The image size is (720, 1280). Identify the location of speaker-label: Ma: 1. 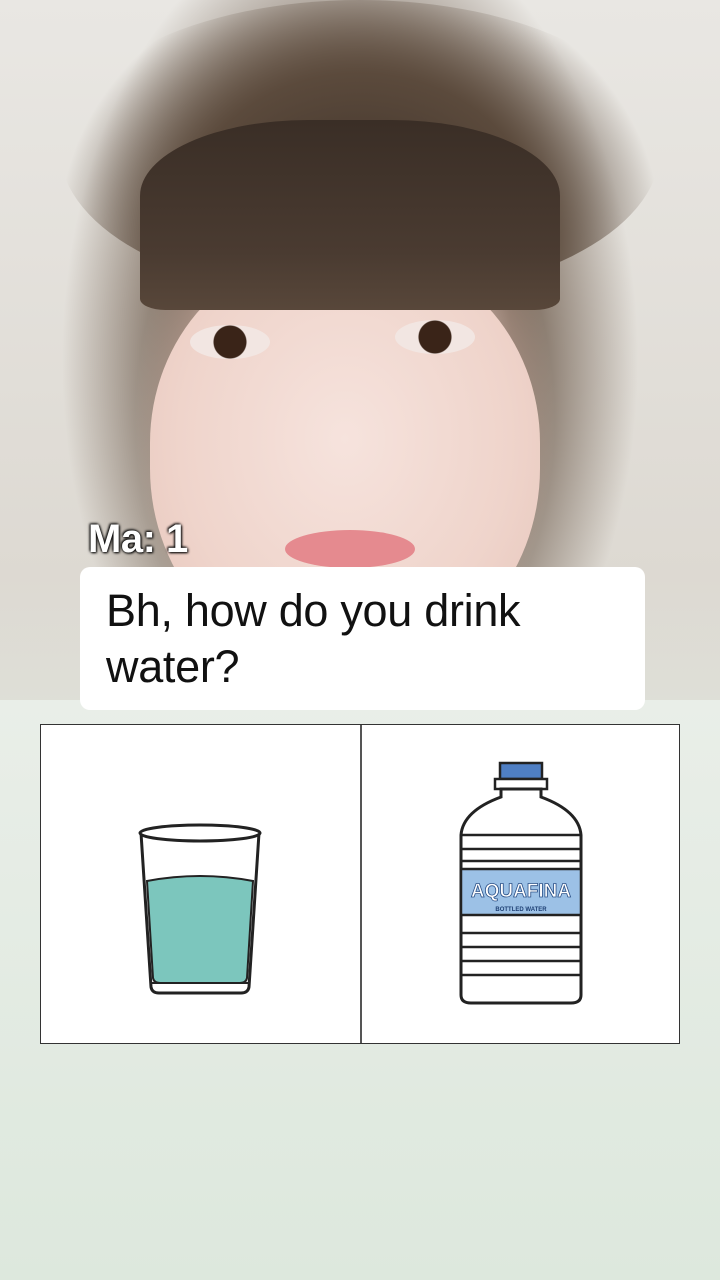
(138, 539).